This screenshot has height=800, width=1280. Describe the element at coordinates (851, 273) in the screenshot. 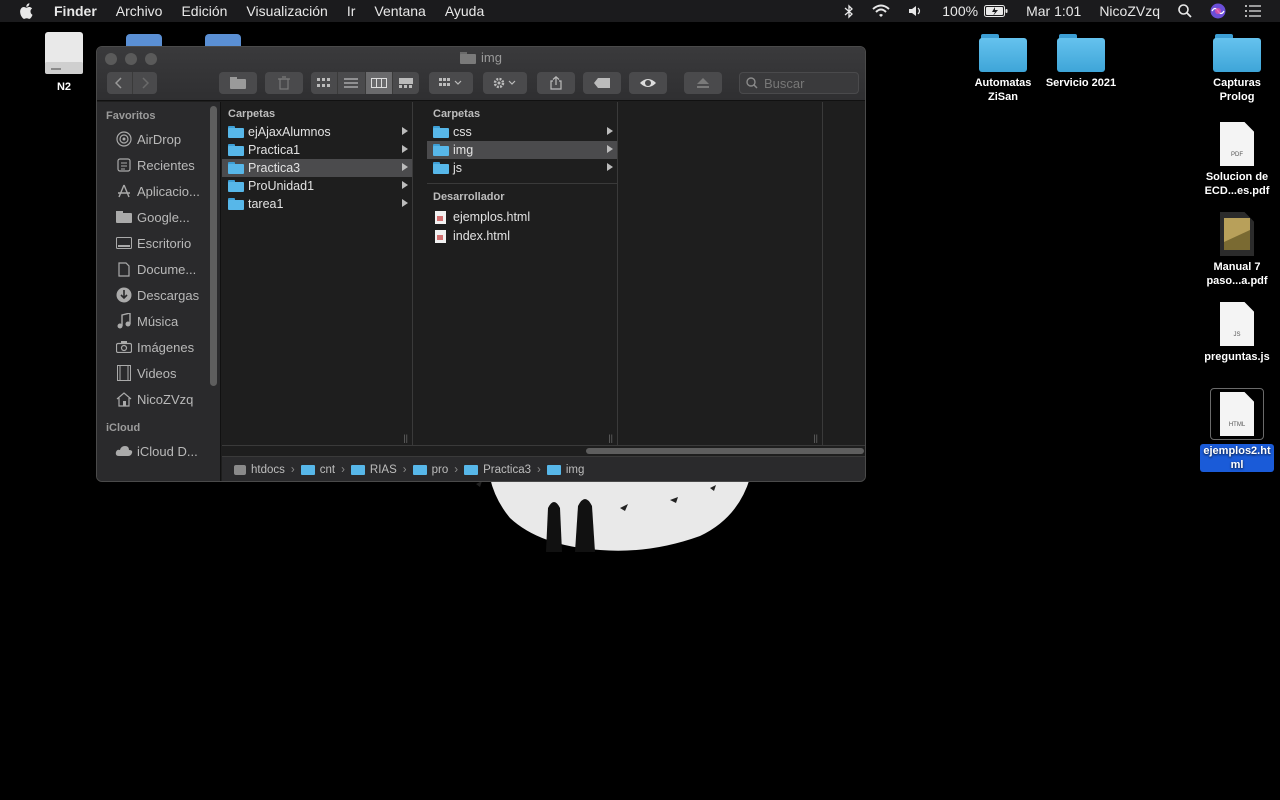

I see `column-next` at that location.